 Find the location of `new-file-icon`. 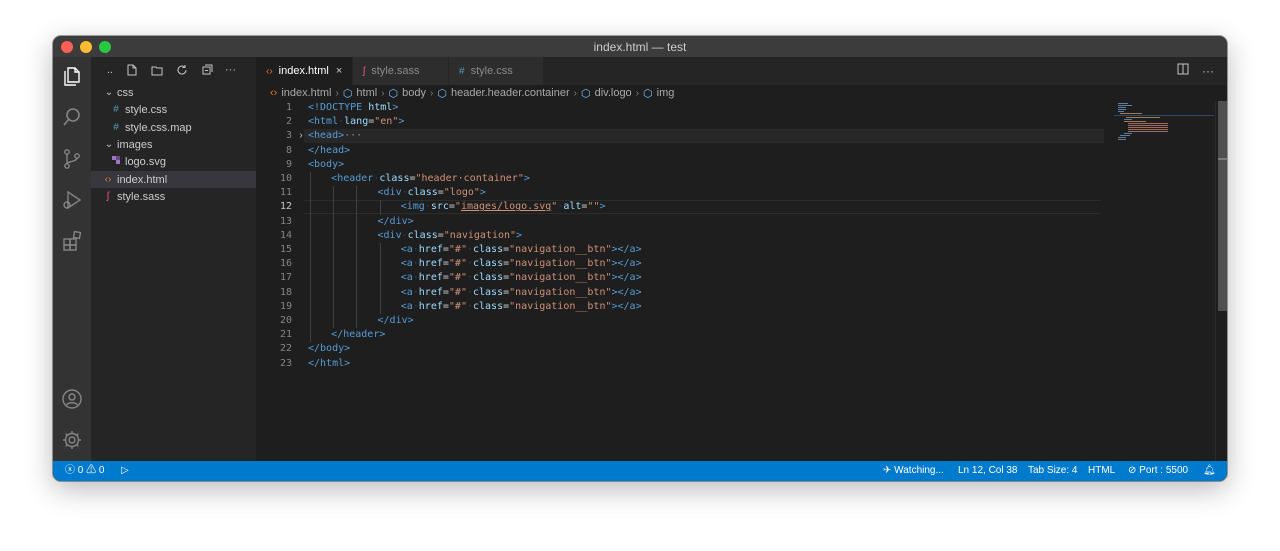

new-file-icon is located at coordinates (132, 70).